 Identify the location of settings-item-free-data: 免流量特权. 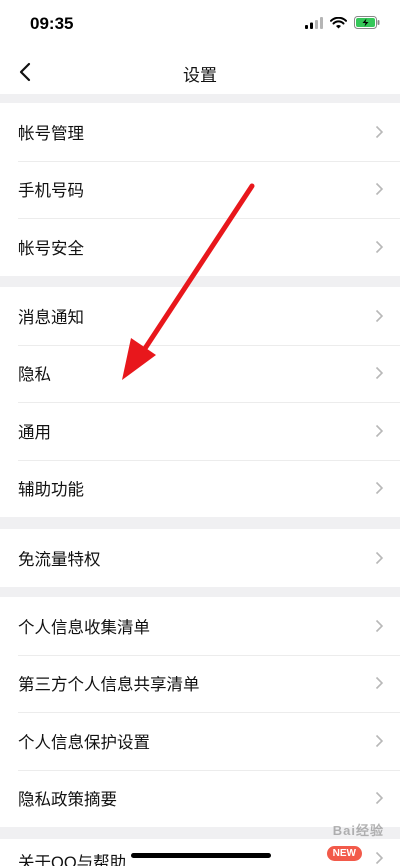
(200, 558).